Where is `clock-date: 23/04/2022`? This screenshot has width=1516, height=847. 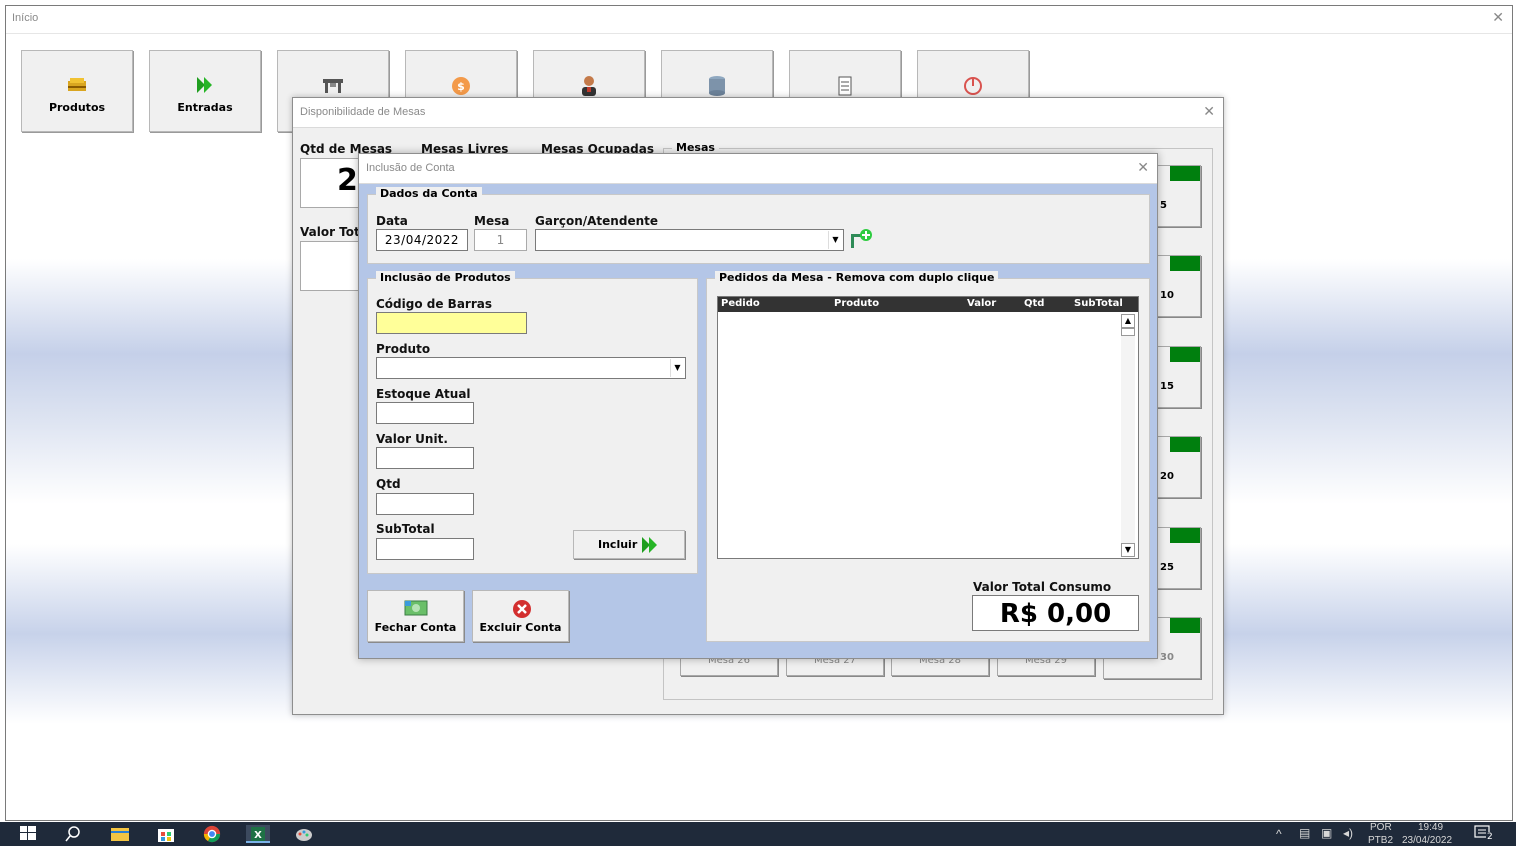 clock-date: 23/04/2022 is located at coordinates (1427, 840).